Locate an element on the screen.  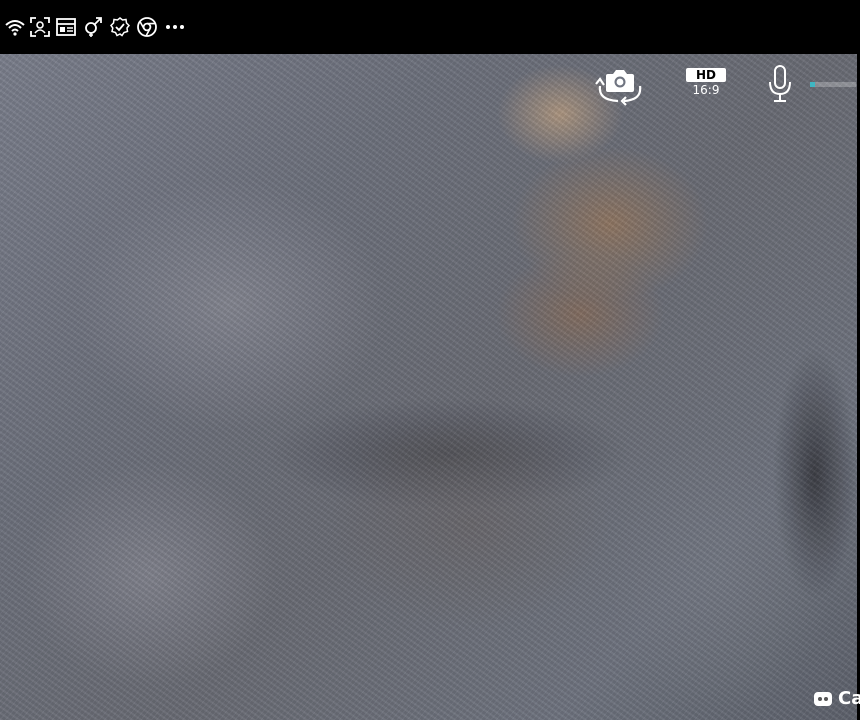
more-icon is located at coordinates (175, 27).